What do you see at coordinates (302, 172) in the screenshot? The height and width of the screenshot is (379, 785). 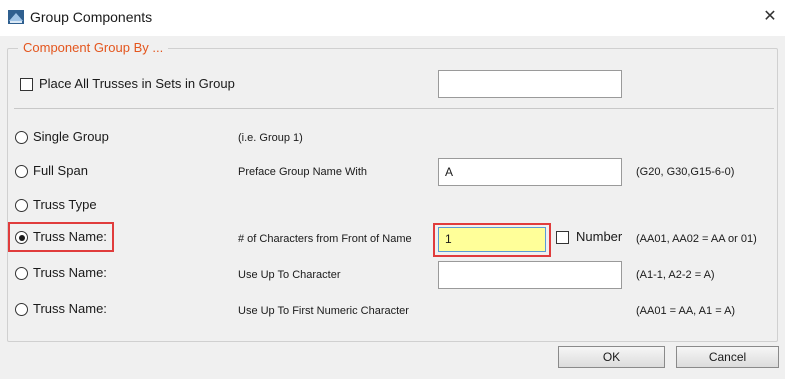 I see `preface-group-name-label: Preface Group Name With` at bounding box center [302, 172].